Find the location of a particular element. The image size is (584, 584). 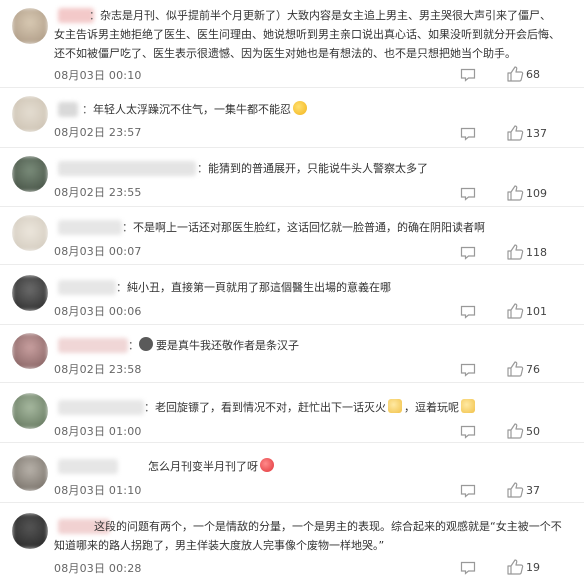

like-count: 109 is located at coordinates (536, 193).